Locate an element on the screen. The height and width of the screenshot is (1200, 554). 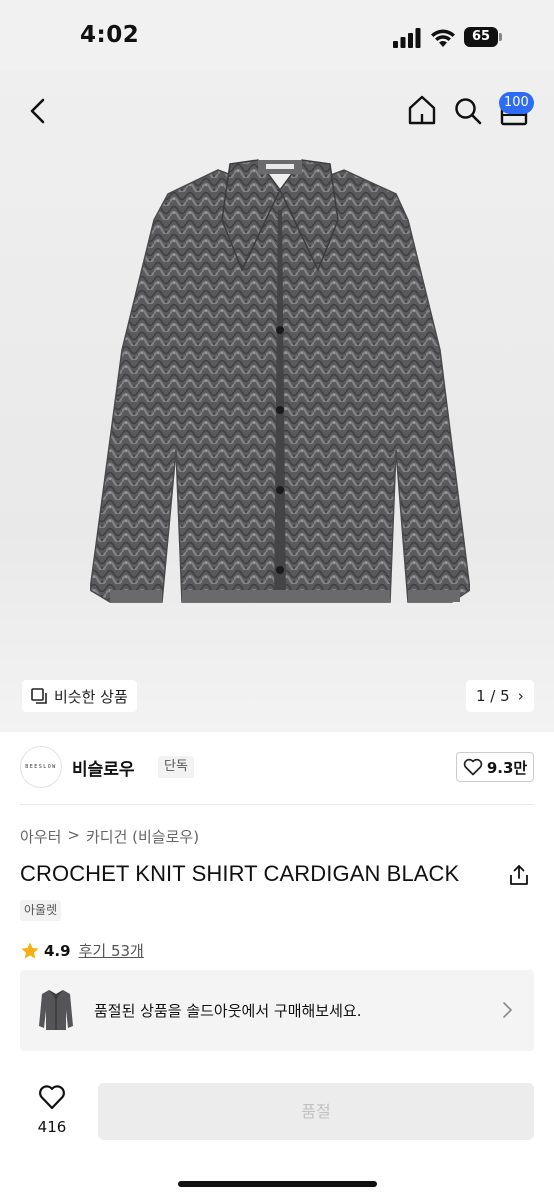
chevron-right-icon: › is located at coordinates (520, 696).